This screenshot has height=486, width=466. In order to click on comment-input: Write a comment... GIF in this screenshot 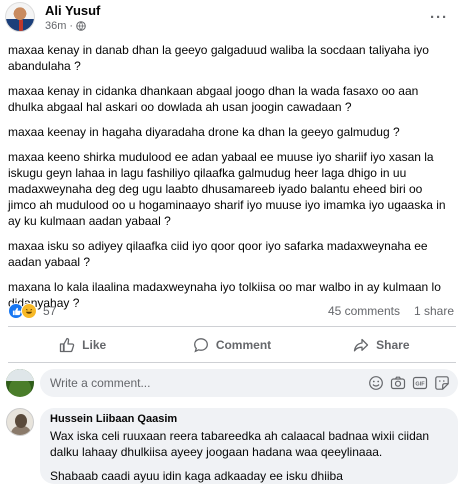, I will do `click(249, 383)`.